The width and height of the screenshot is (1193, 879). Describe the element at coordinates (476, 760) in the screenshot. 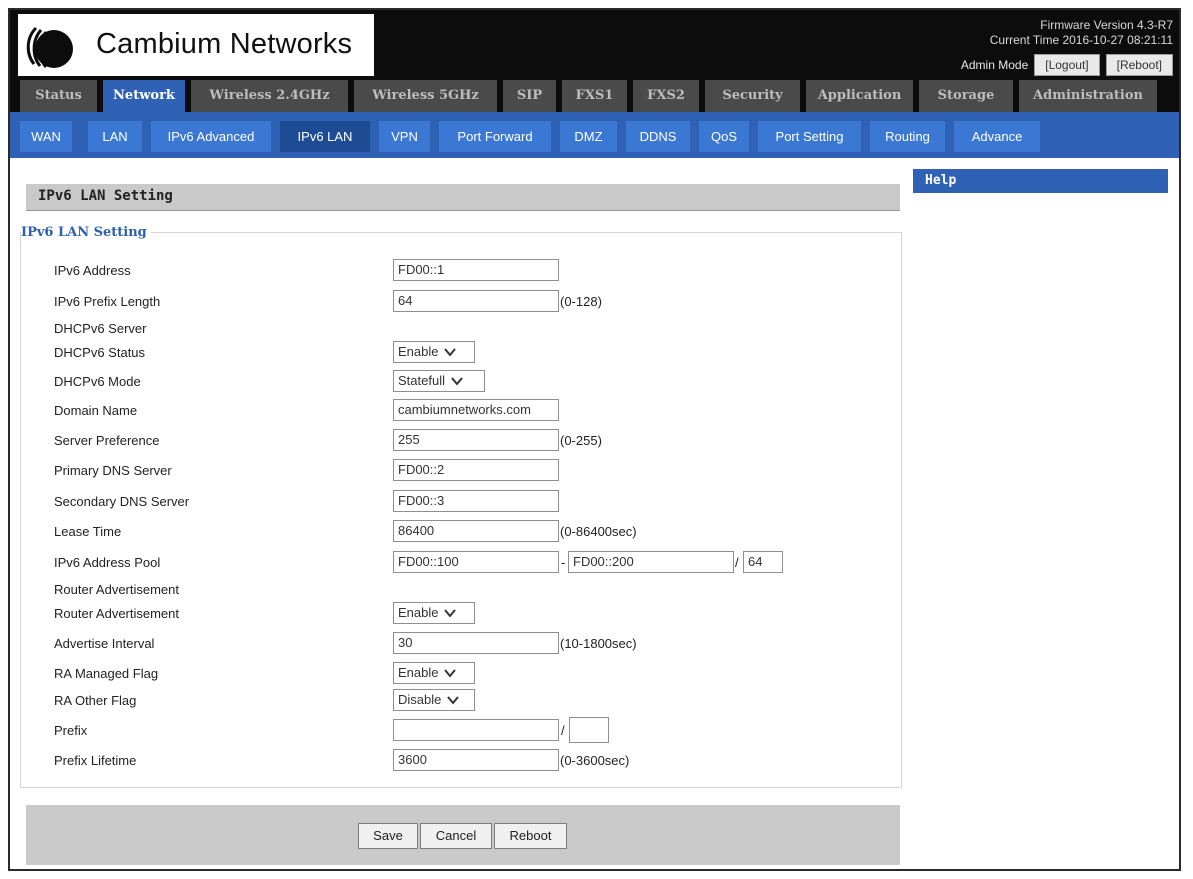

I see `prefix-lifetime-input: 3600` at that location.